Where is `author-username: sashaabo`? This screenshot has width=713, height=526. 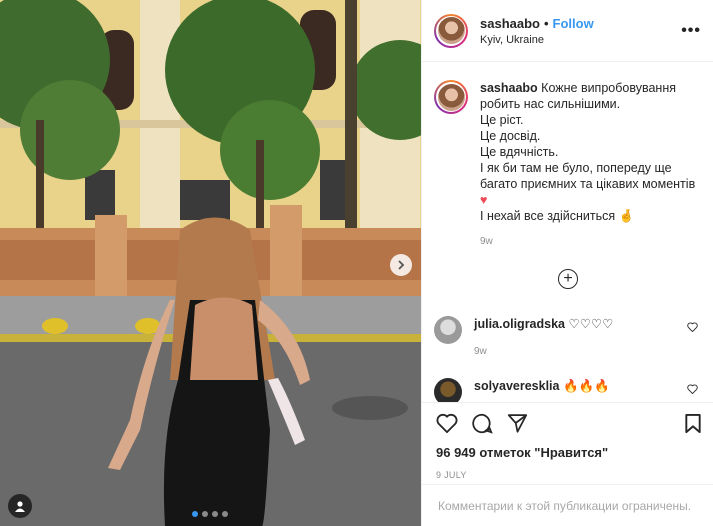 author-username: sashaabo is located at coordinates (510, 23).